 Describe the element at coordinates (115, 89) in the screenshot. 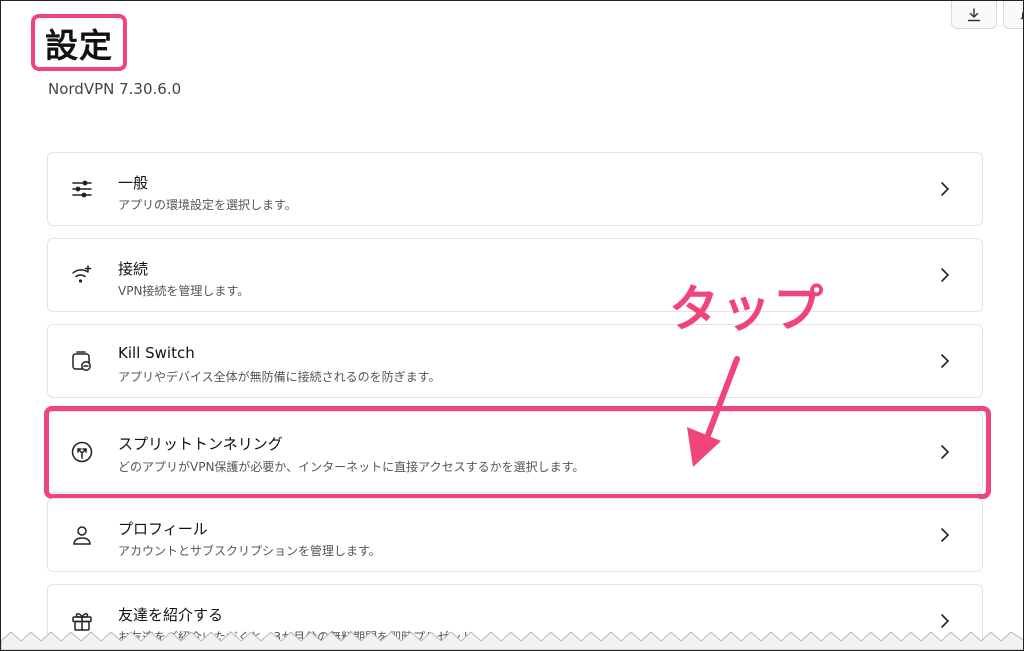

I see `app-version: NordVPN 7.30.6.0` at that location.